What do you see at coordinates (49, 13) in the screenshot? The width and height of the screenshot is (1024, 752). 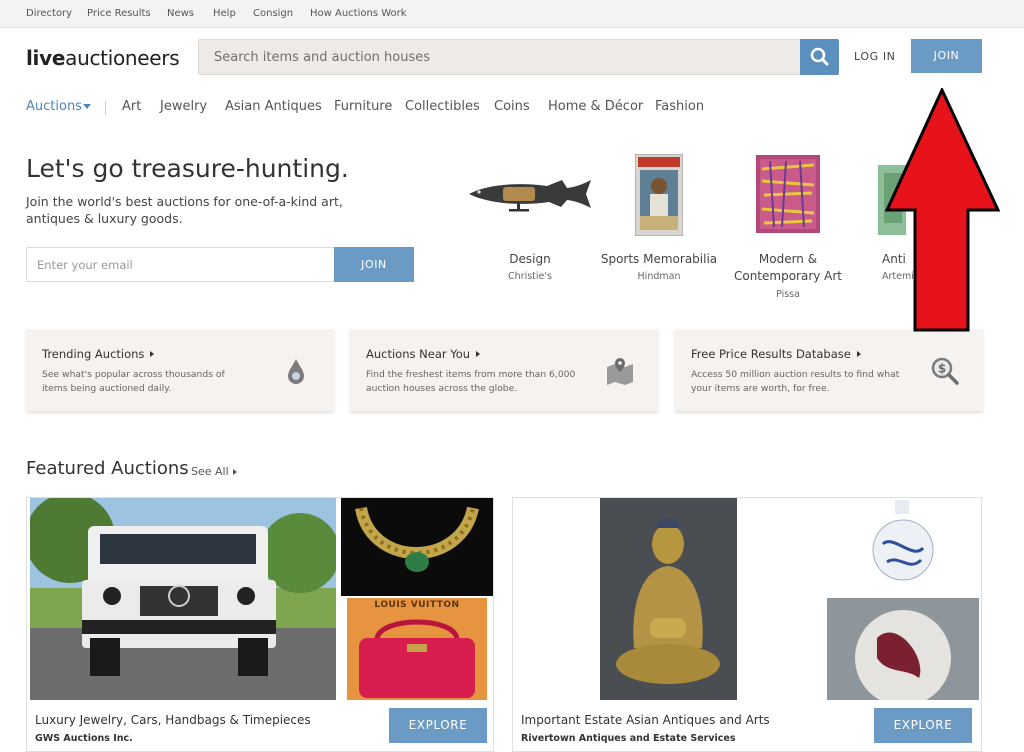 I see `link-directory: Directory` at bounding box center [49, 13].